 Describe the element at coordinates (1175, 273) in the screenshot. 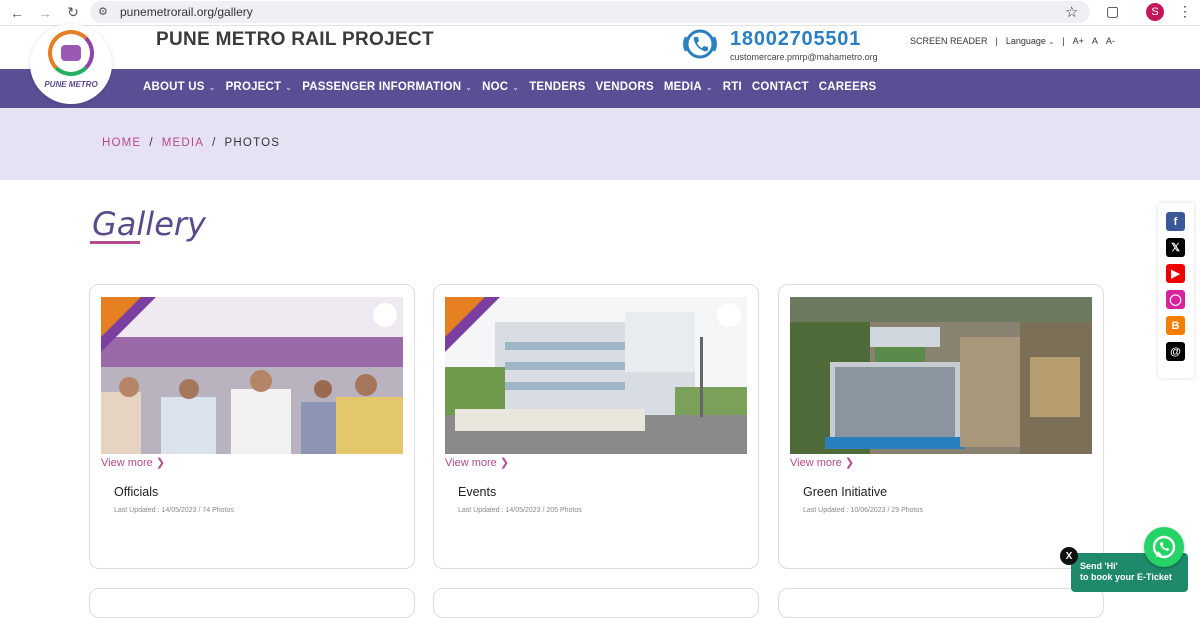

I see `youtube-icon: ▶` at that location.